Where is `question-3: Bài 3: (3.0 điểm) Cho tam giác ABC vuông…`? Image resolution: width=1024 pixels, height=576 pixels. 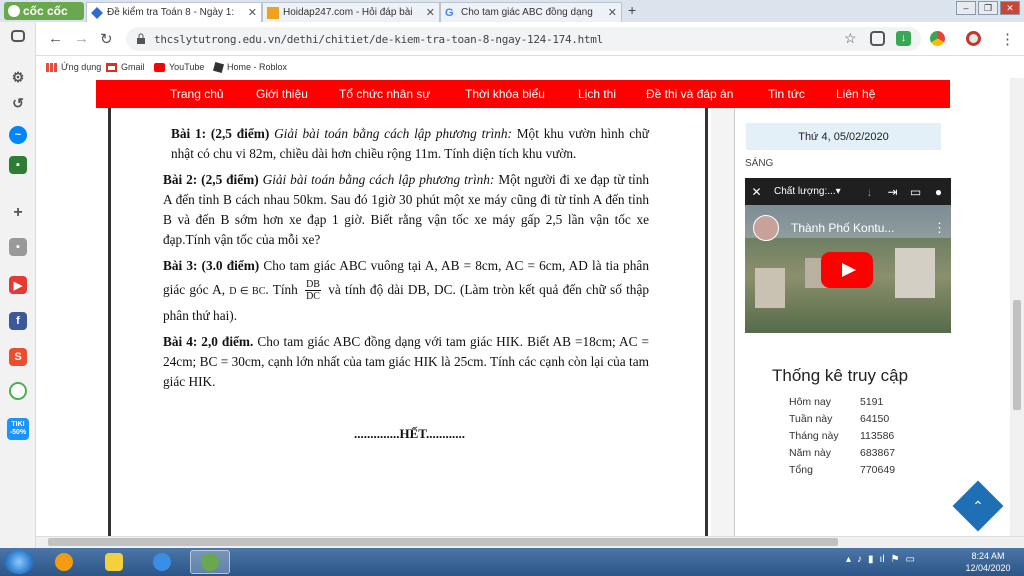 question-3: Bài 3: (3.0 điểm) Cho tam giác ABC vuông… is located at coordinates (406, 291).